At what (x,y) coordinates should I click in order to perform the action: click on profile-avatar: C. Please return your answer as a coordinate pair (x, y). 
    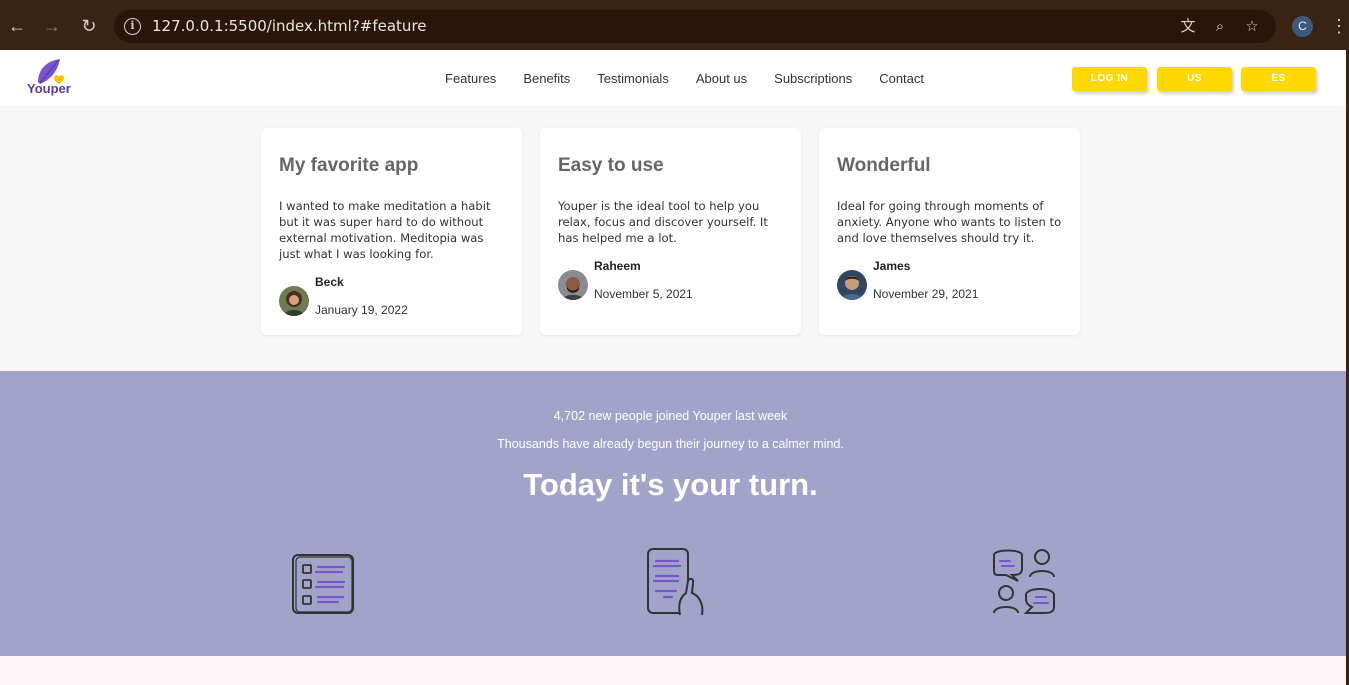
    Looking at the image, I should click on (1302, 26).